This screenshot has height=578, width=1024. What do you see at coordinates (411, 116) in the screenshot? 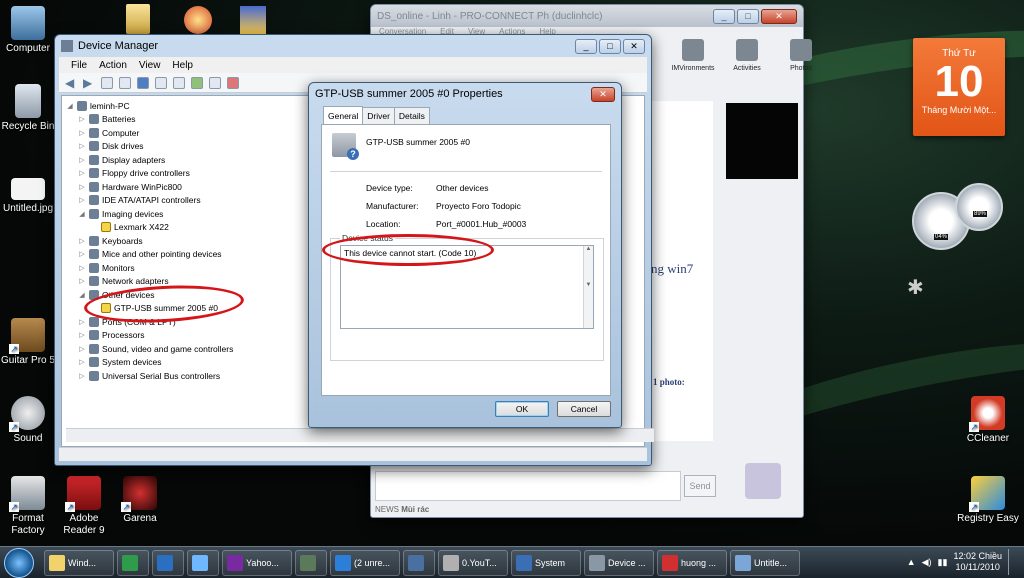
I see `tab-details: Details` at bounding box center [411, 116].